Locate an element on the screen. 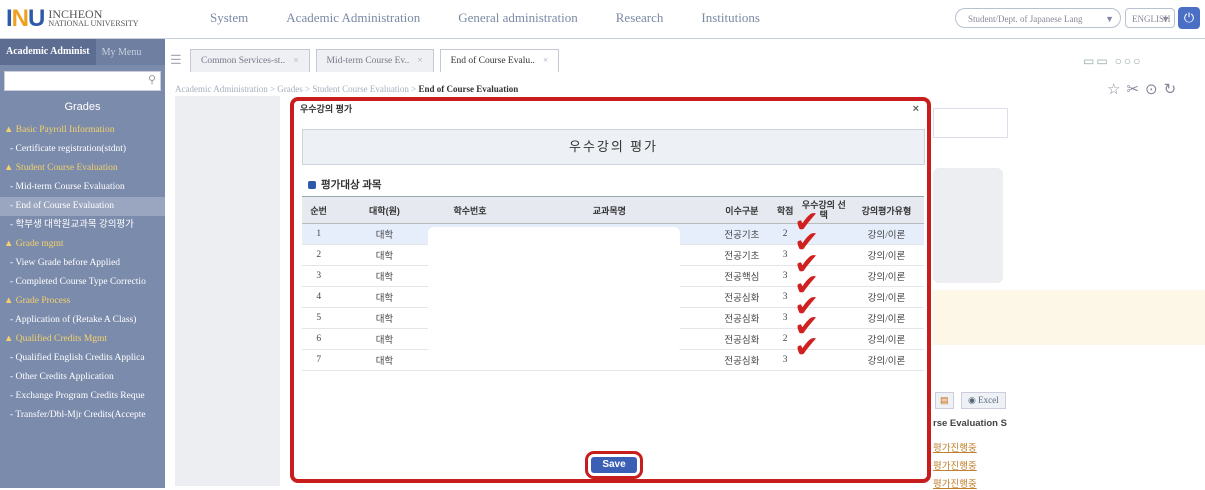  logo-line2: NATIONAL UNIVERSITY is located at coordinates (93, 23).